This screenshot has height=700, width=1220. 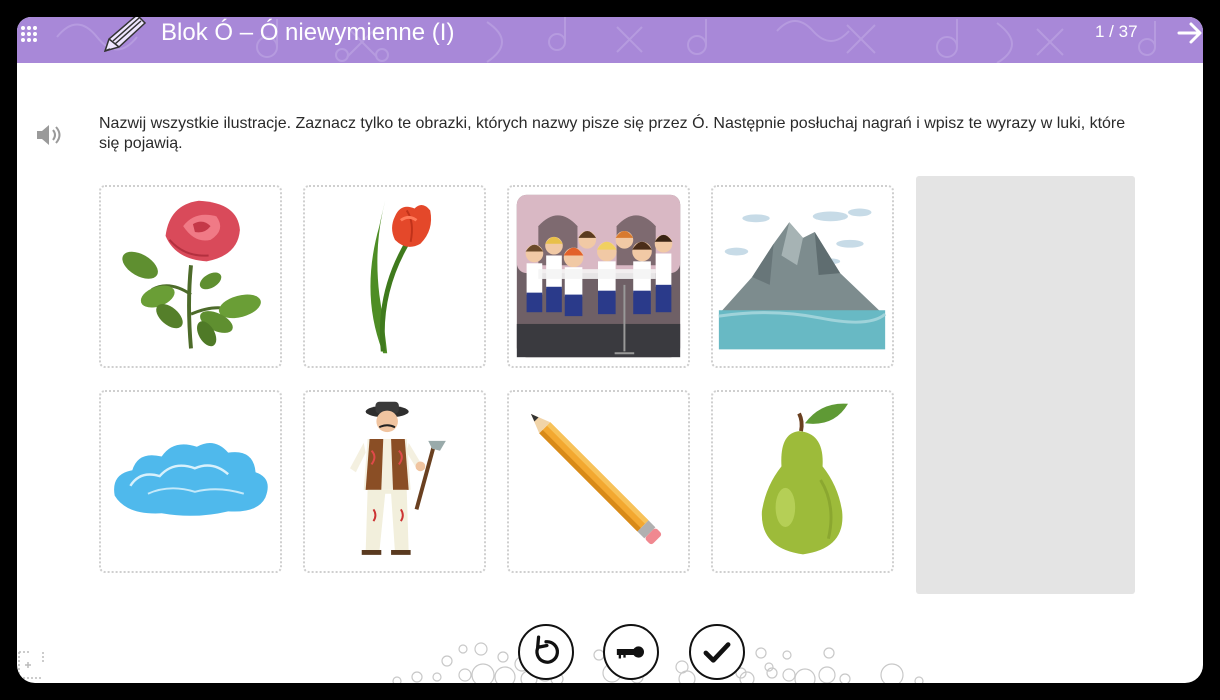 I want to click on tile-pencil, so click(x=598, y=481).